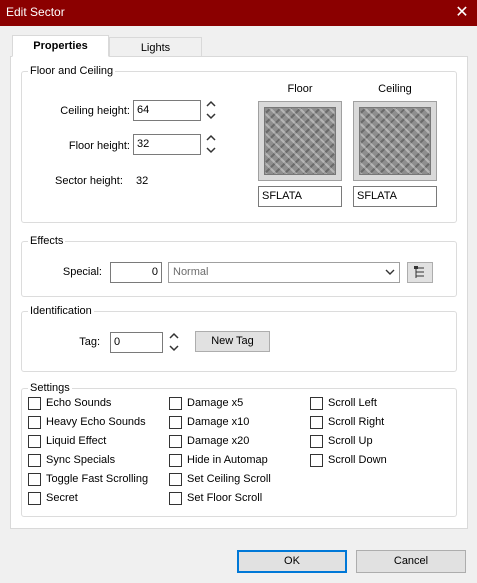 The image size is (477, 583). I want to click on tab-properties: Properties, so click(60, 46).